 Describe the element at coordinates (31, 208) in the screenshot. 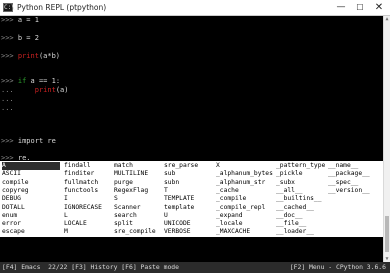

I see `completion-item: DOTALL` at that location.